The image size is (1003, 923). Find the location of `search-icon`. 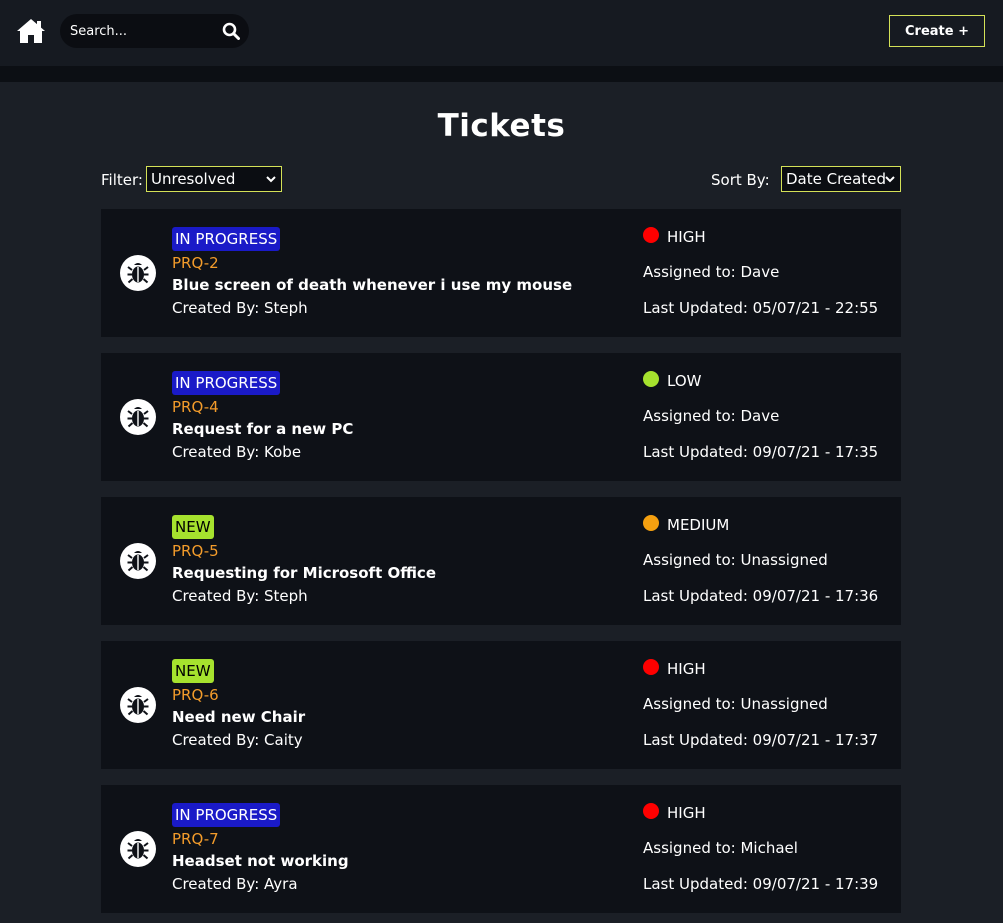

search-icon is located at coordinates (231, 31).